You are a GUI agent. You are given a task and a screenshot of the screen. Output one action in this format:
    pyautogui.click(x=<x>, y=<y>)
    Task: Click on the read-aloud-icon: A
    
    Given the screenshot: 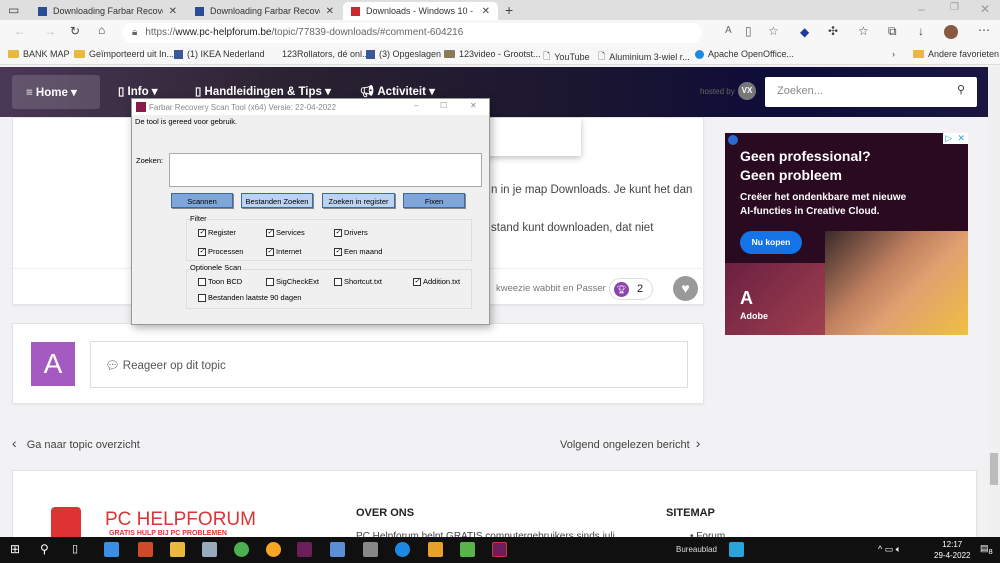 What is the action you would take?
    pyautogui.click(x=728, y=30)
    